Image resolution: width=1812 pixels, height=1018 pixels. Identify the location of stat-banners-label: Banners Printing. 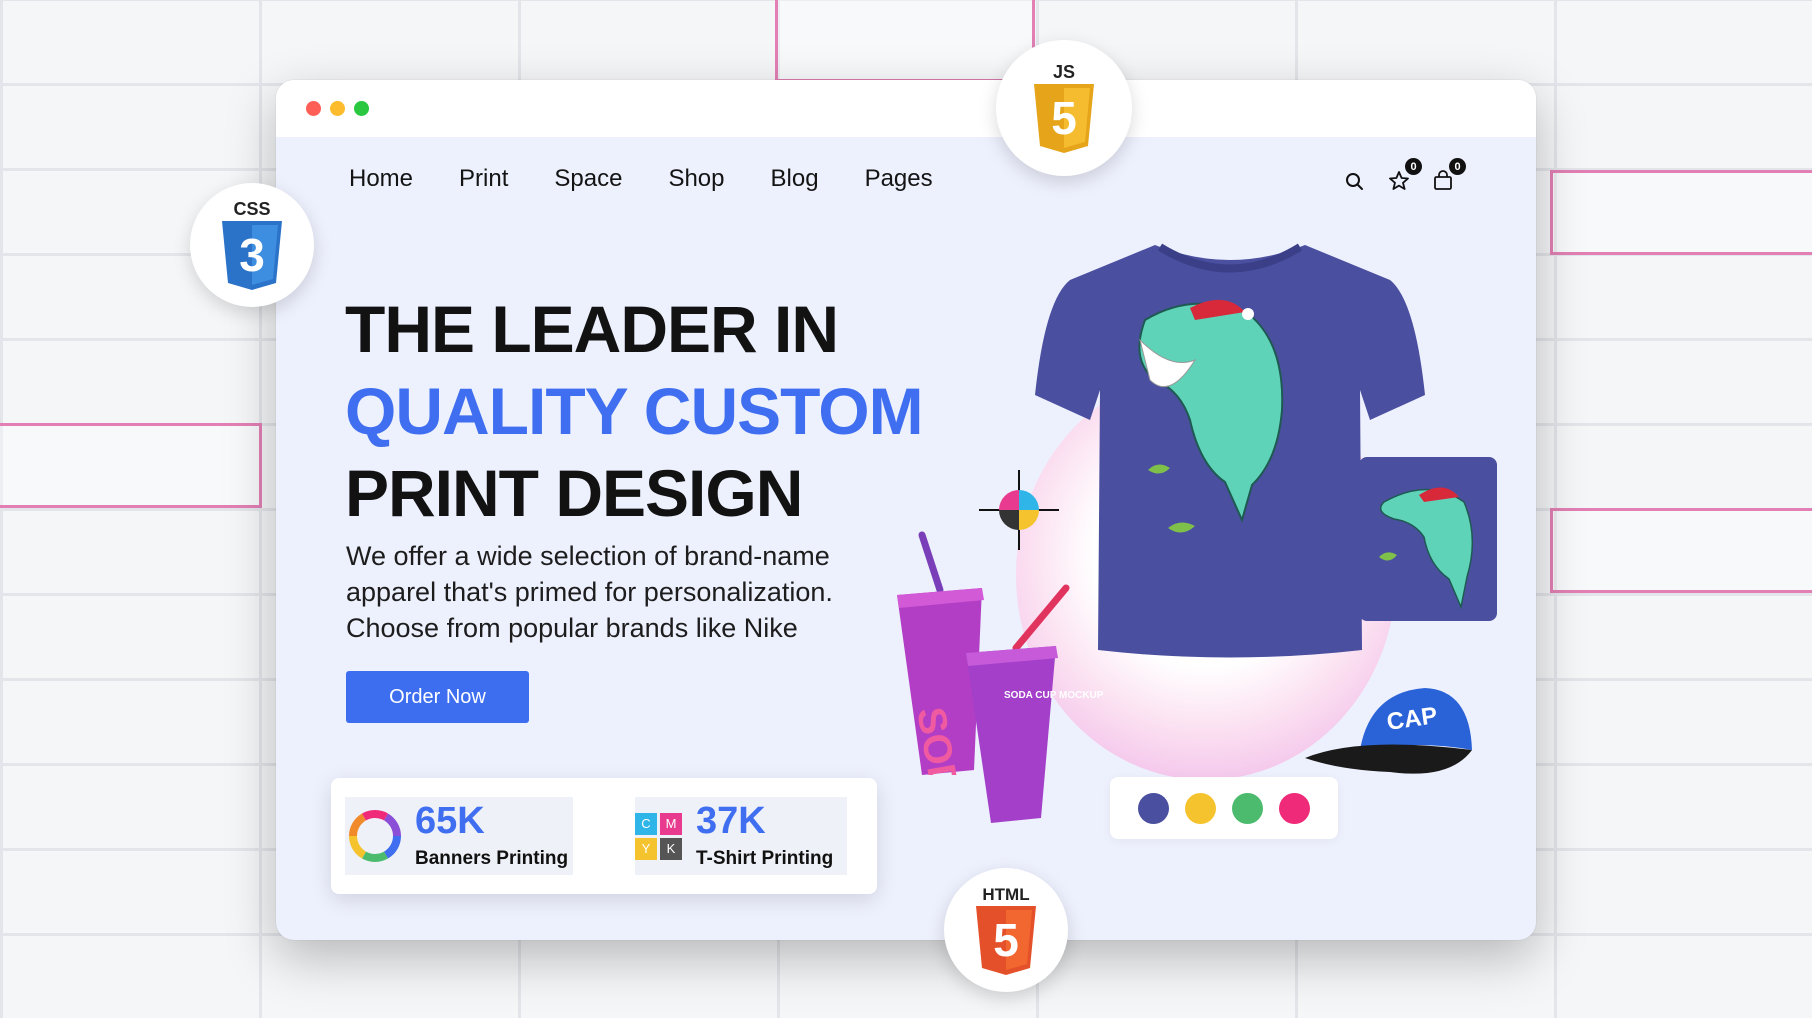
(492, 858).